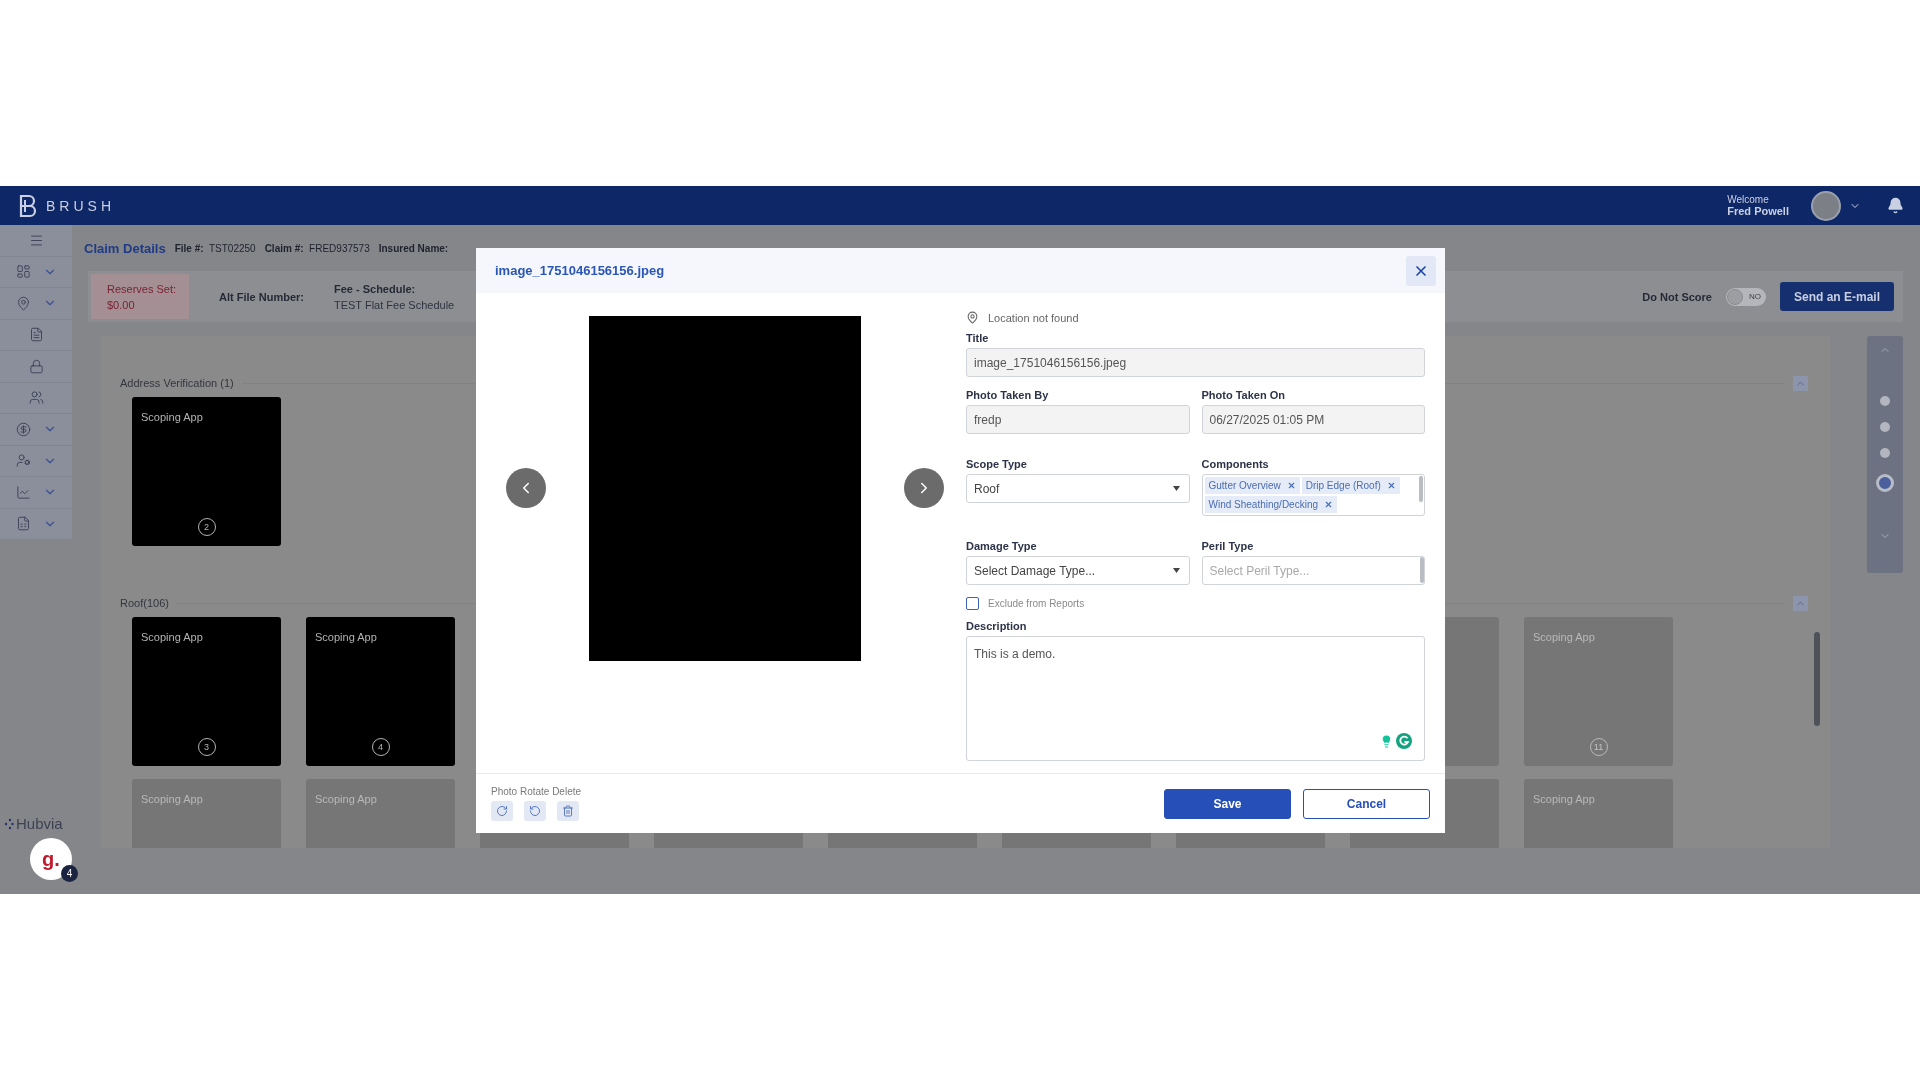  Describe the element at coordinates (997, 464) in the screenshot. I see `field-label: Scope Type` at that location.